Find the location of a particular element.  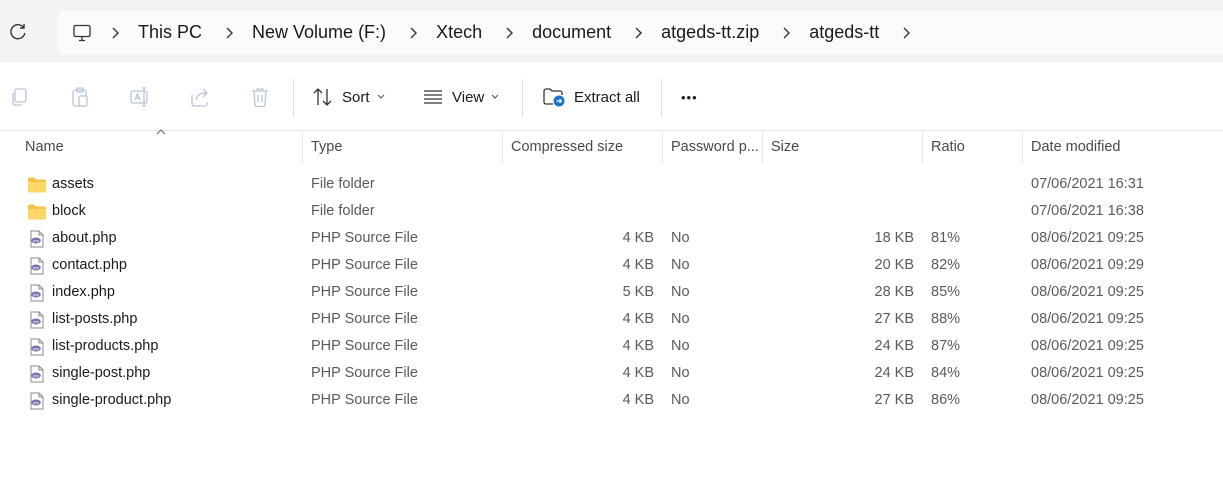

column-compressed-size: Compressed size is located at coordinates (567, 147).